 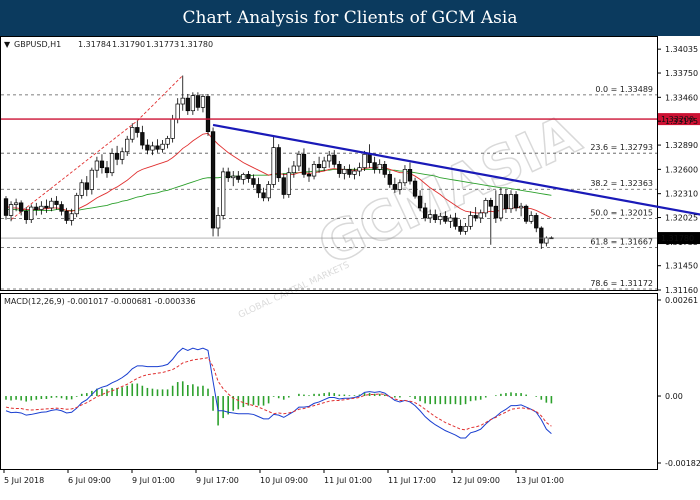 What do you see at coordinates (681, 194) in the screenshot?
I see `price-tick-label: 1.32310` at bounding box center [681, 194].